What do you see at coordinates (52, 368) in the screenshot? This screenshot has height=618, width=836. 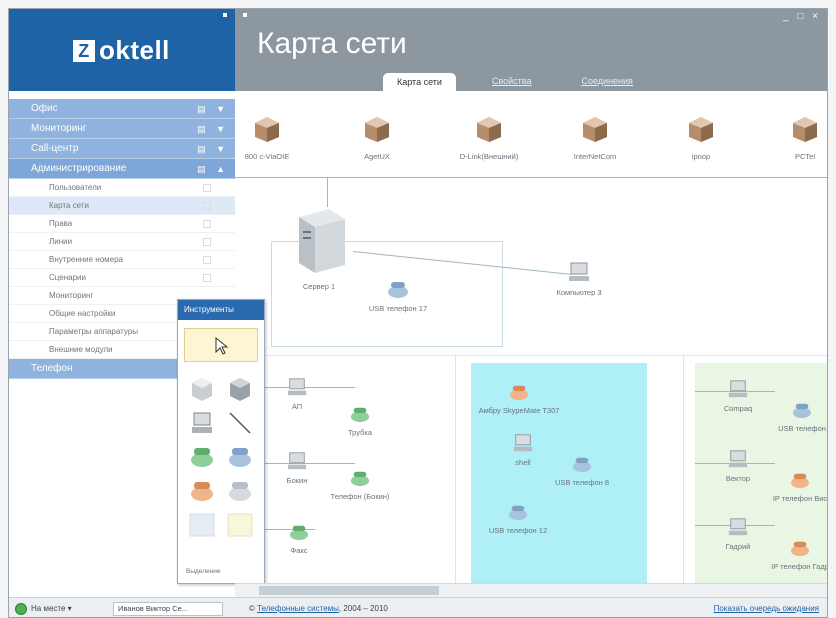 I see `sidebar-section-label: Телефон` at bounding box center [52, 368].